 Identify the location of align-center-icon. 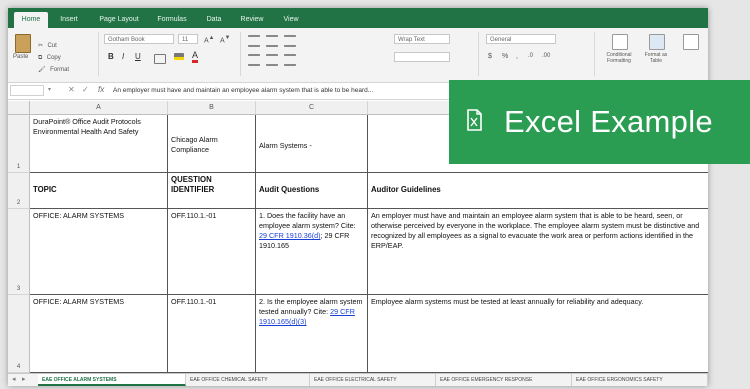
(272, 60).